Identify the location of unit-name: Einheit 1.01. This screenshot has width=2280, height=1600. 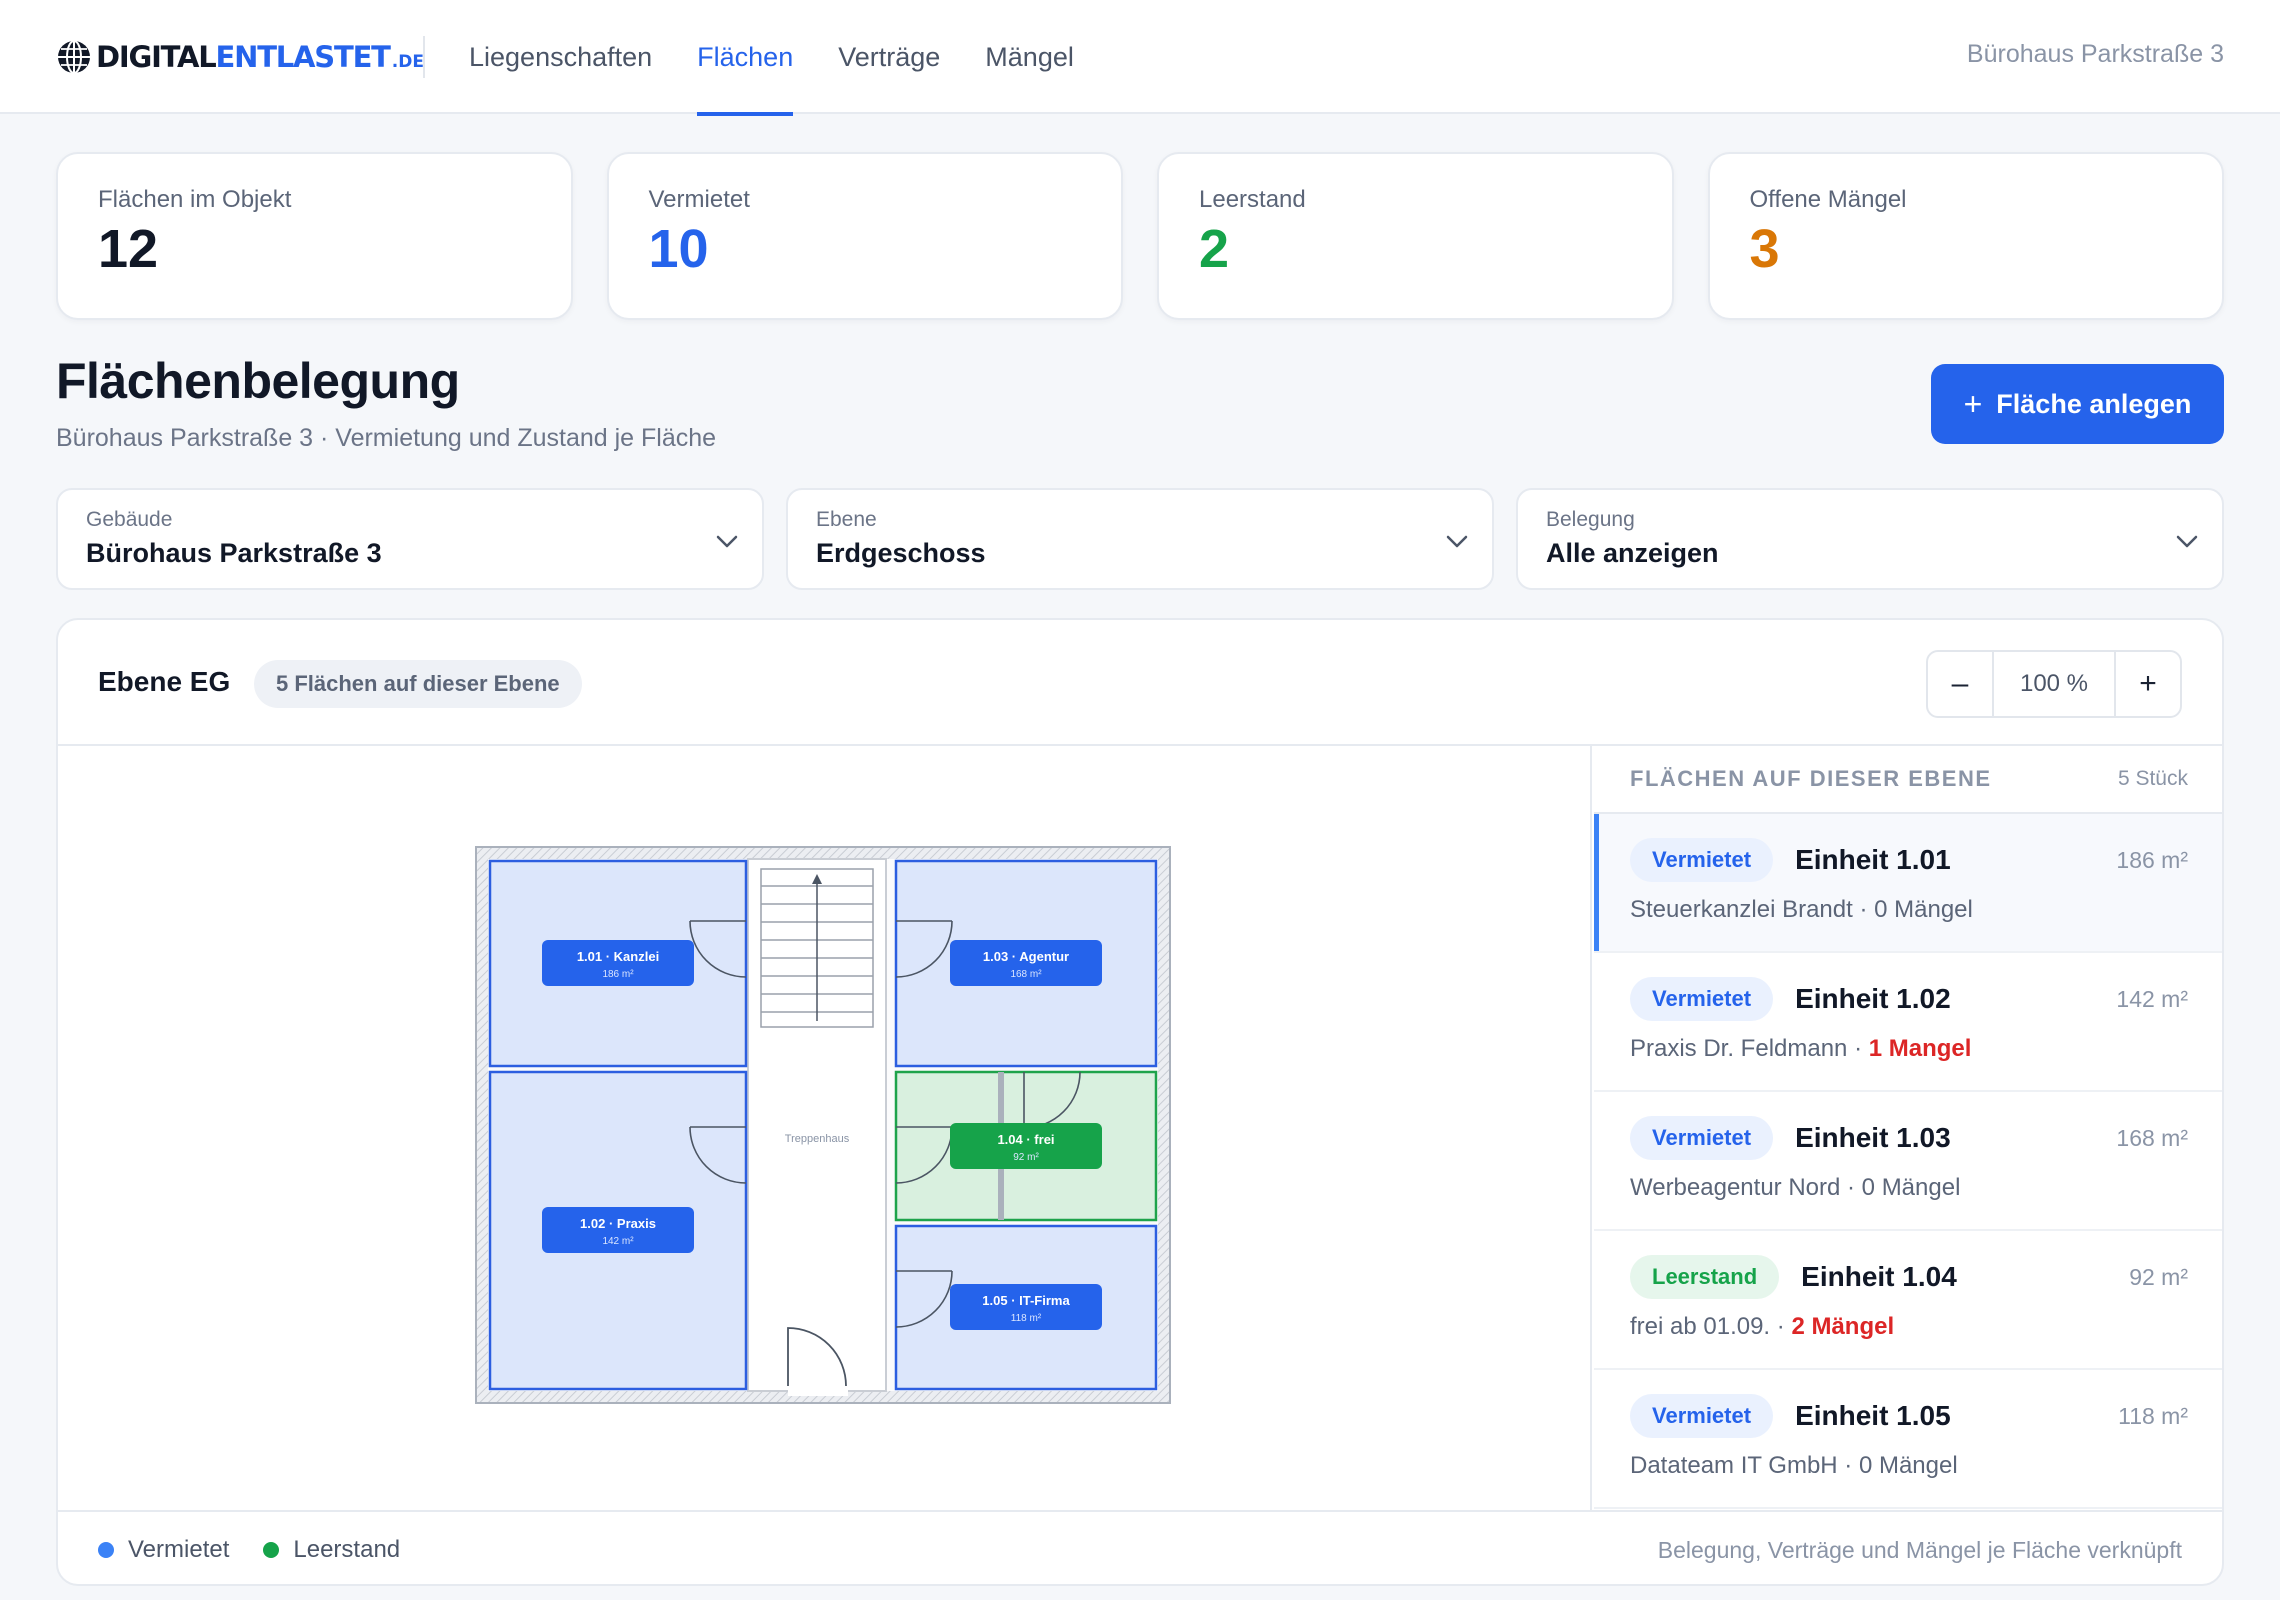
(1873, 859).